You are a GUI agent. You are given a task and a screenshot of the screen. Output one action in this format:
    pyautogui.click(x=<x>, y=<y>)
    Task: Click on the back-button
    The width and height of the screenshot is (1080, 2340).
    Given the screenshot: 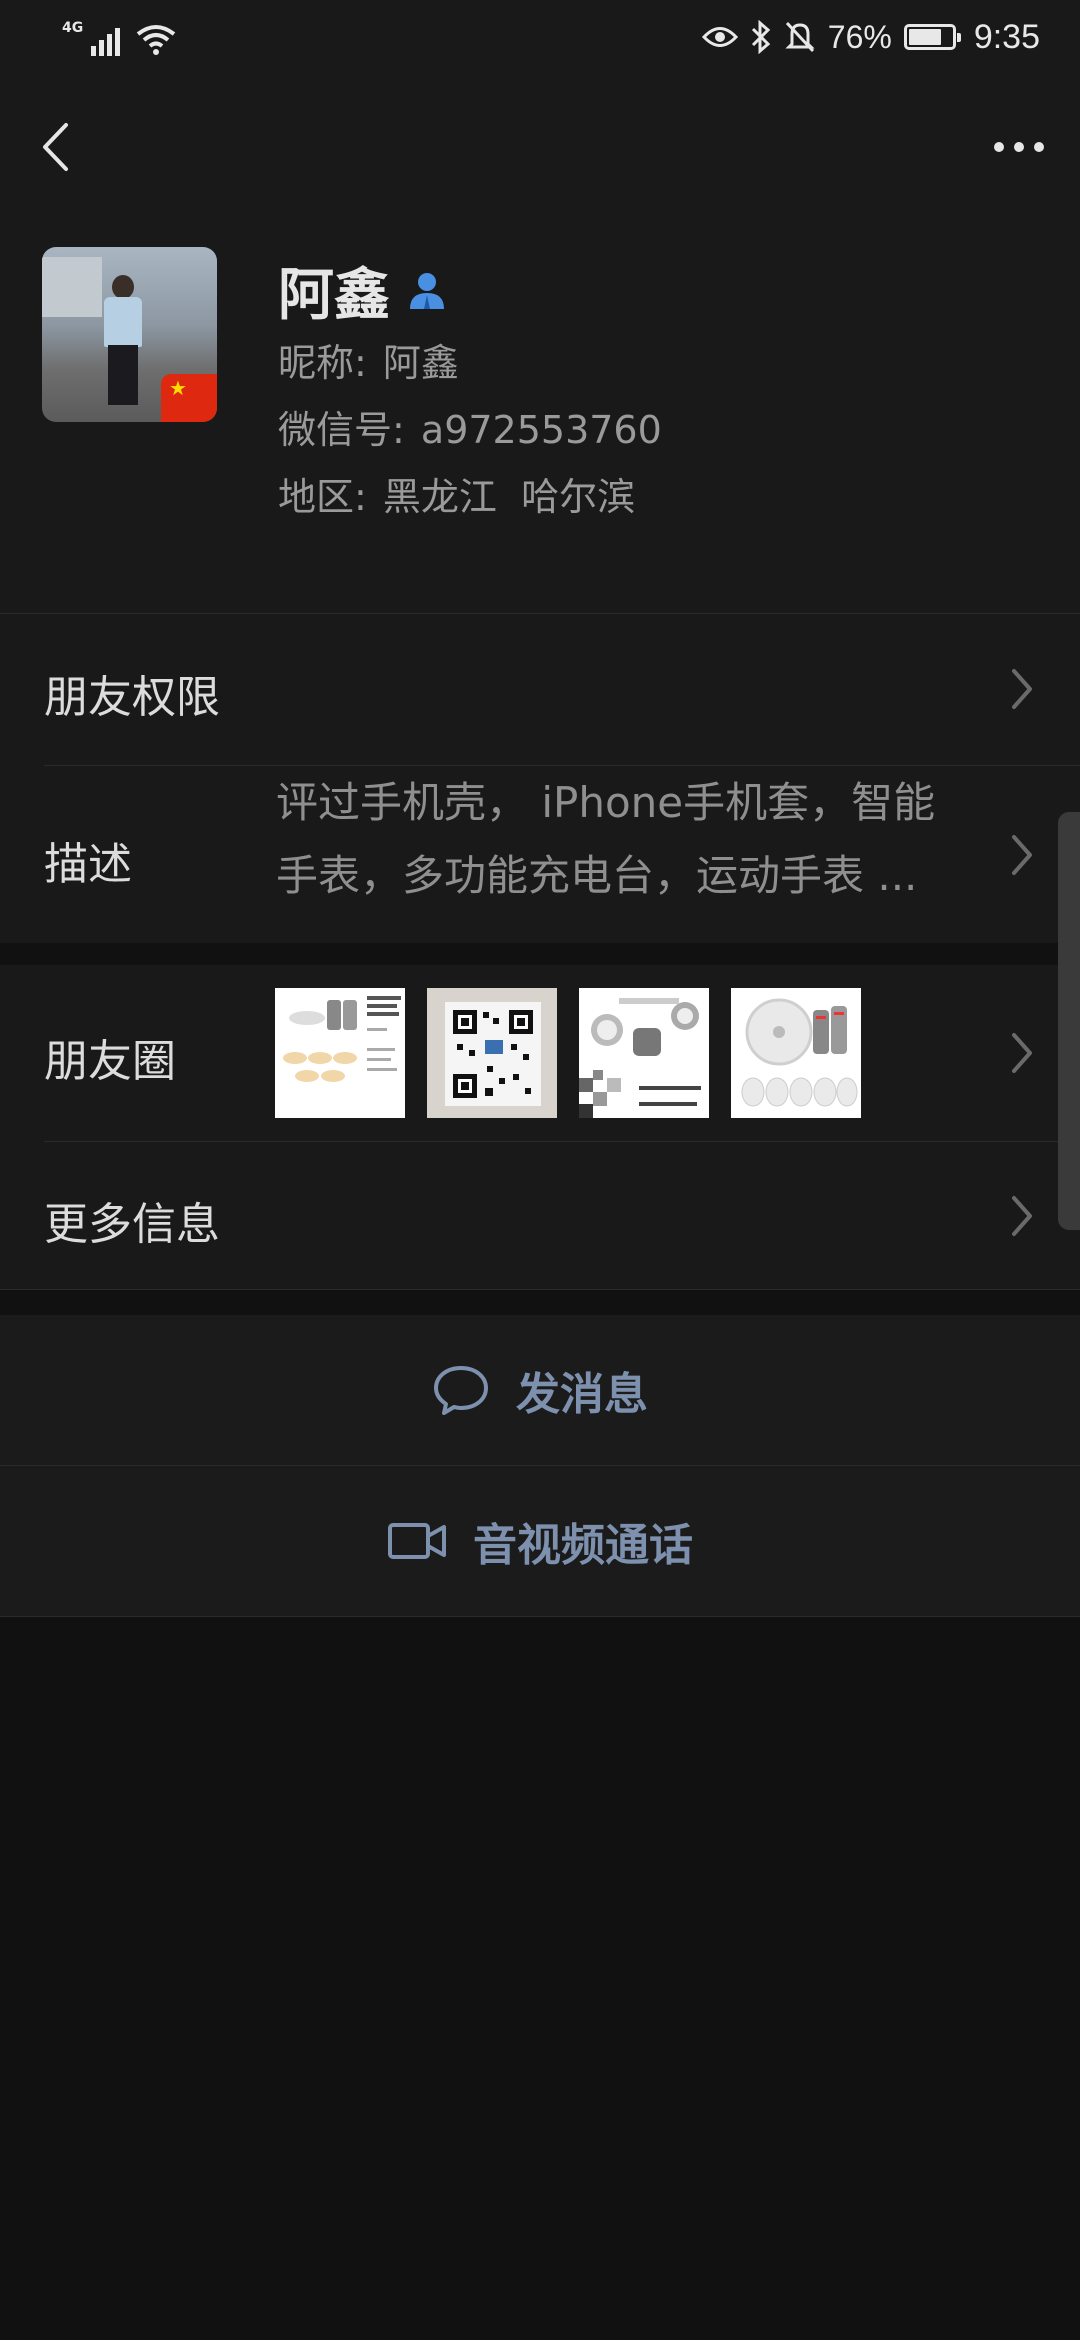 What is the action you would take?
    pyautogui.click(x=55, y=147)
    